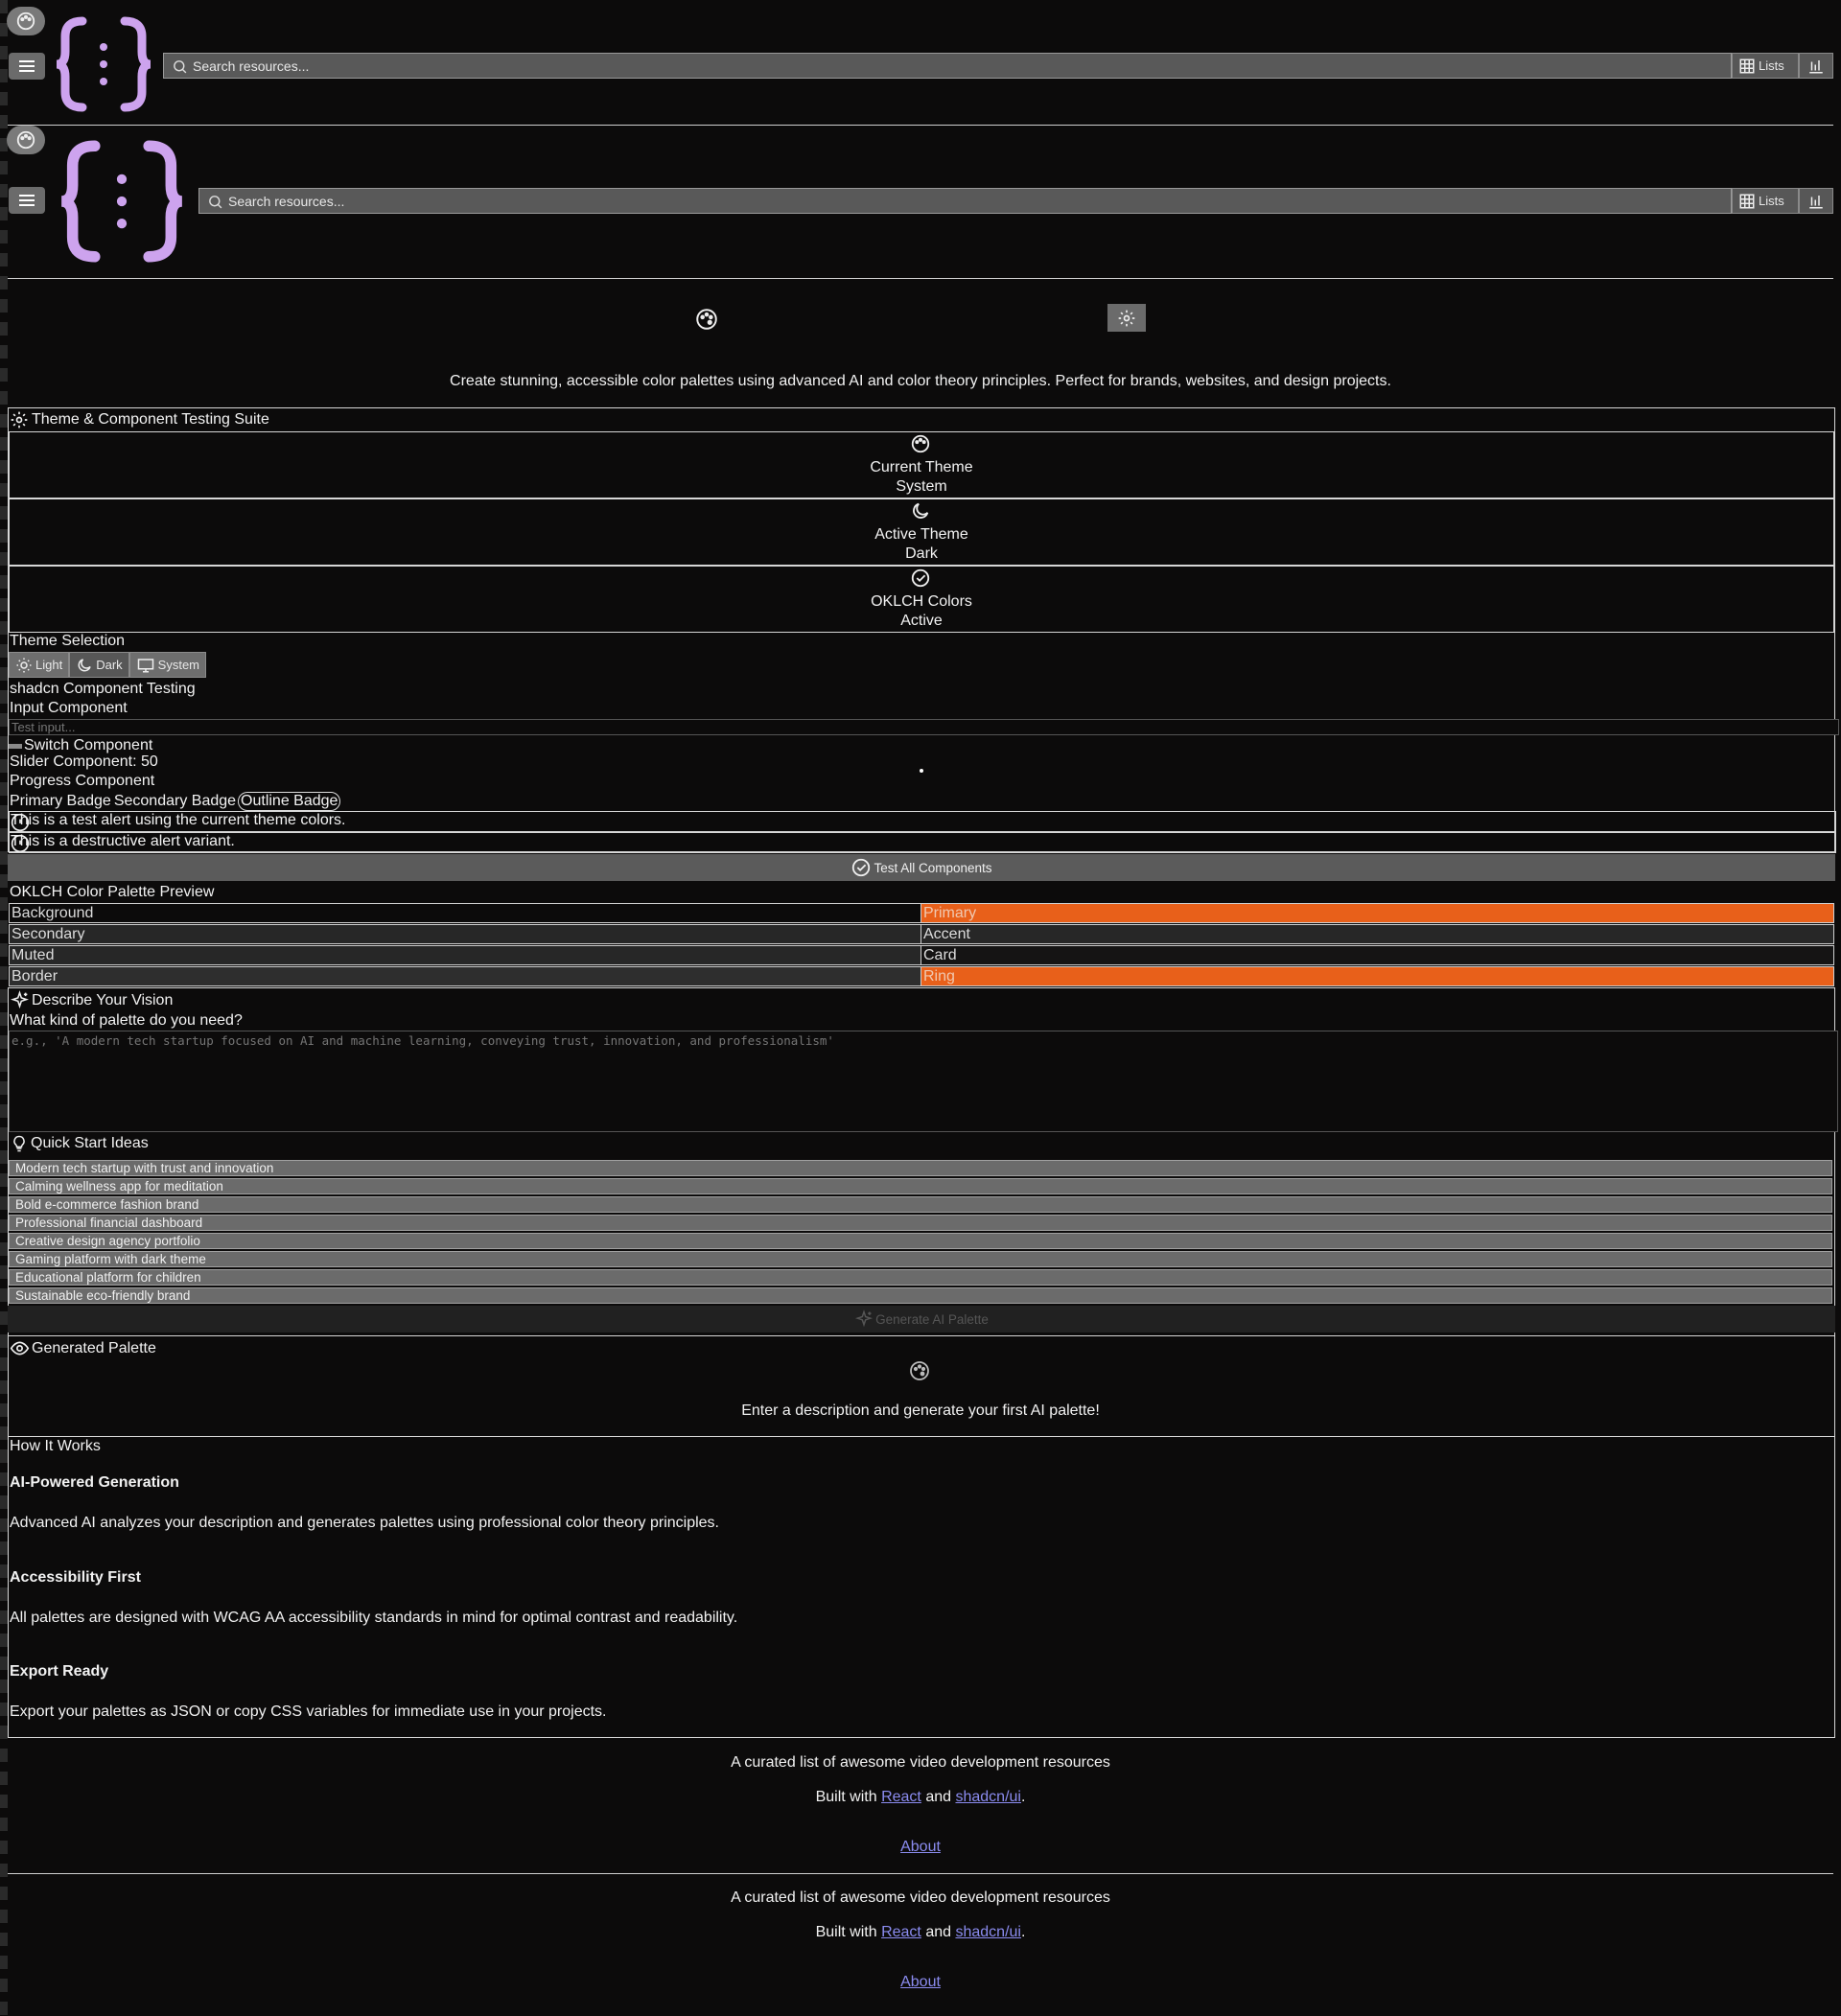  Describe the element at coordinates (923, 1081) in the screenshot. I see `vision-textarea` at that location.